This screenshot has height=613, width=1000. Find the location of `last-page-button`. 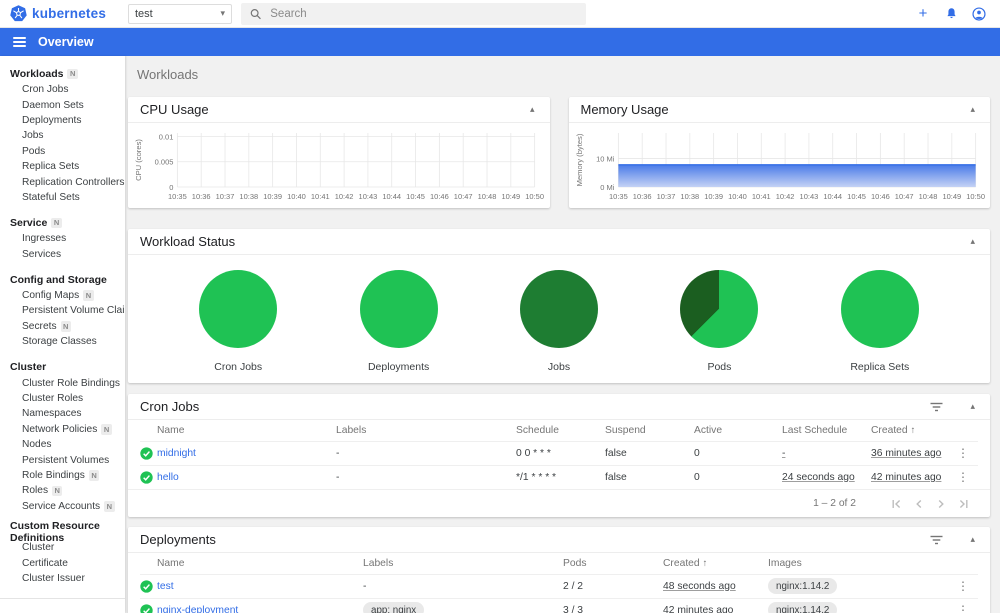

last-page-button is located at coordinates (963, 504).